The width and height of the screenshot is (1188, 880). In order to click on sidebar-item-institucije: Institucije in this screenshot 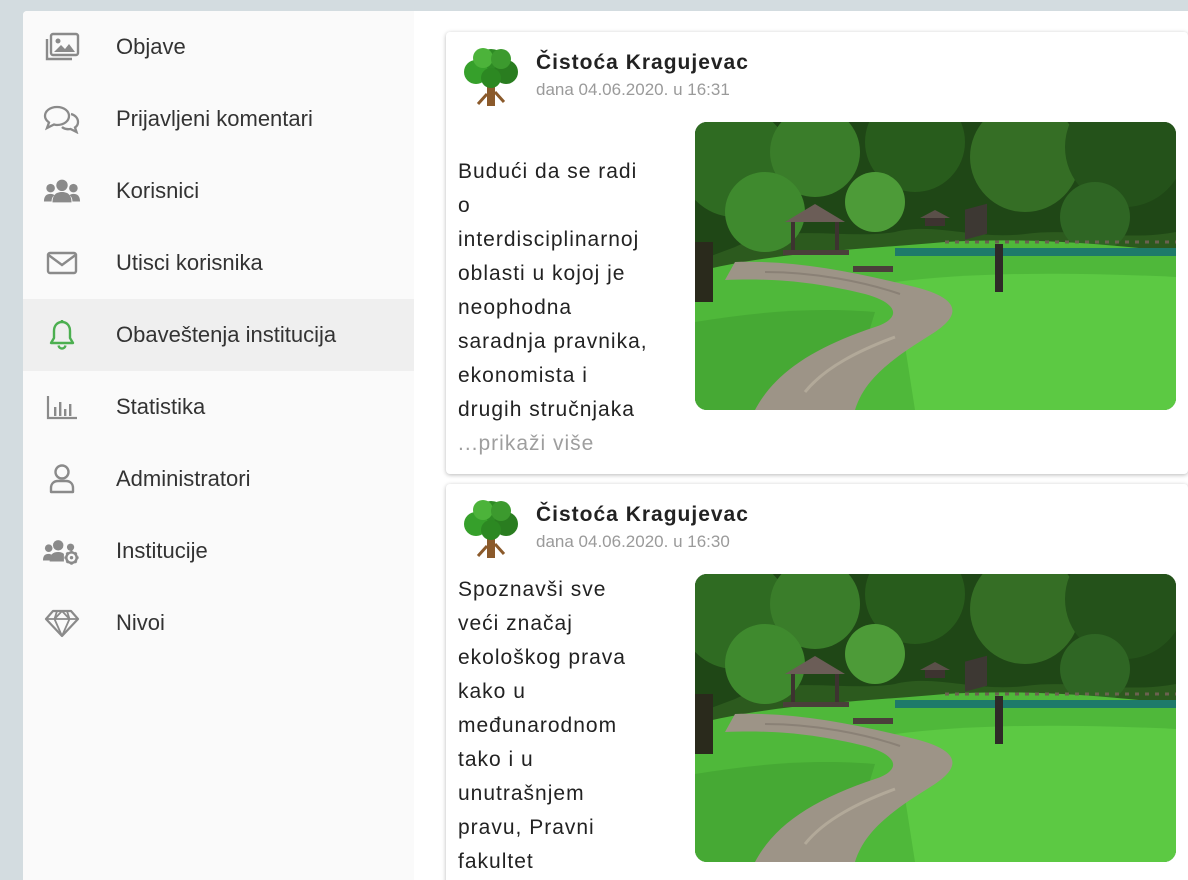, I will do `click(218, 551)`.